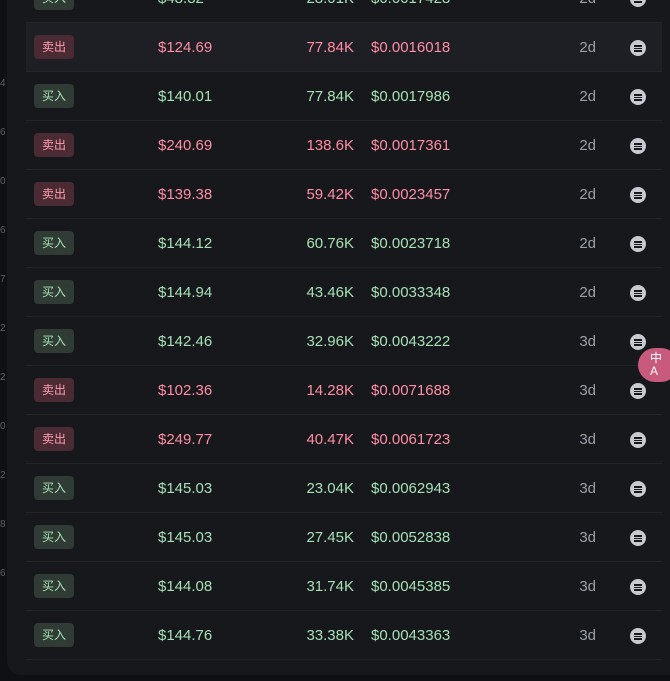  What do you see at coordinates (330, 537) in the screenshot?
I see `token-amount: 27.45K` at bounding box center [330, 537].